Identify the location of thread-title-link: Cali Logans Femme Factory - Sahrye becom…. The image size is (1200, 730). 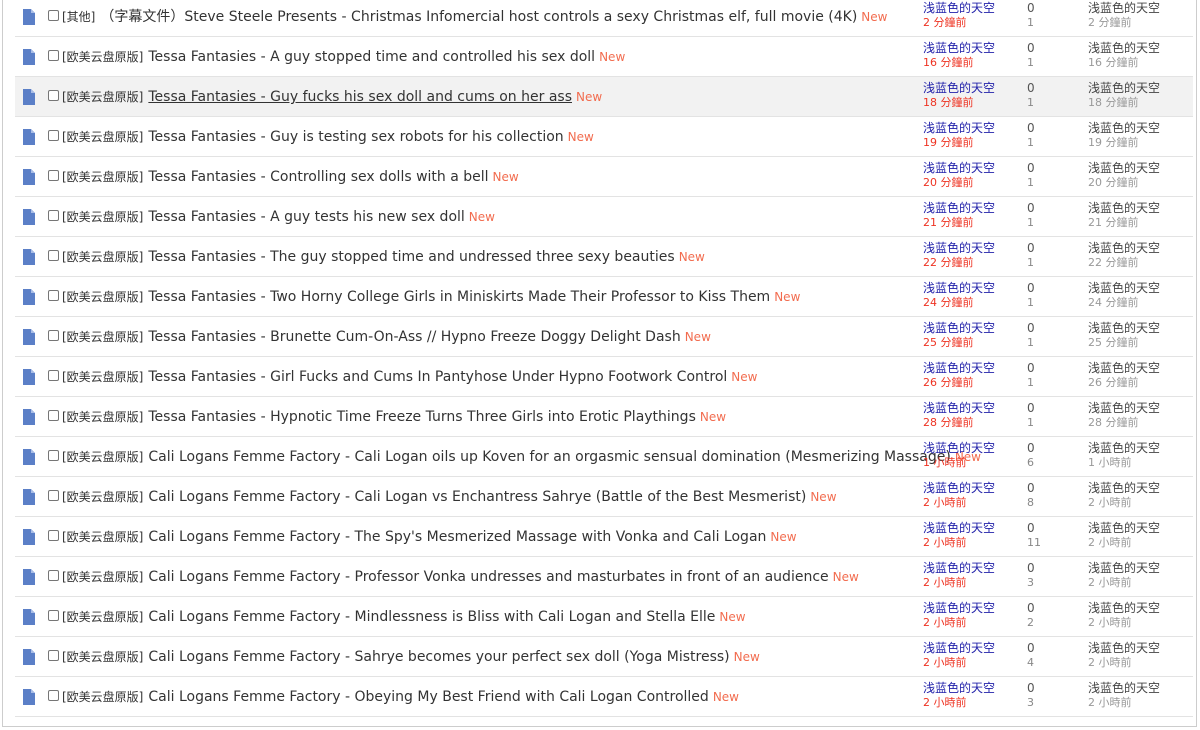
(438, 657).